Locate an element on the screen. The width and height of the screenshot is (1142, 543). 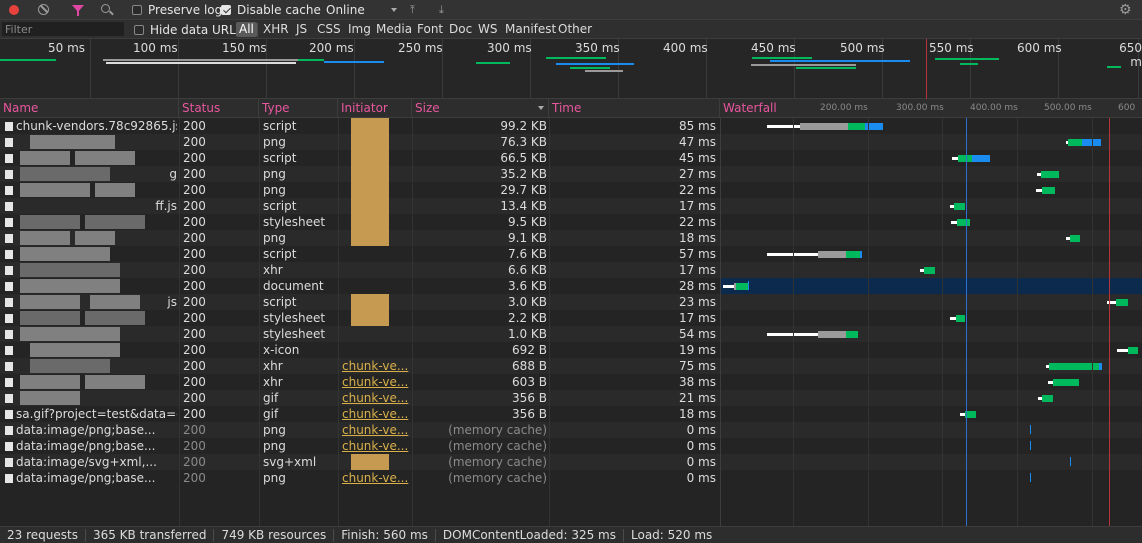
col-name: Name is located at coordinates (89, 108).